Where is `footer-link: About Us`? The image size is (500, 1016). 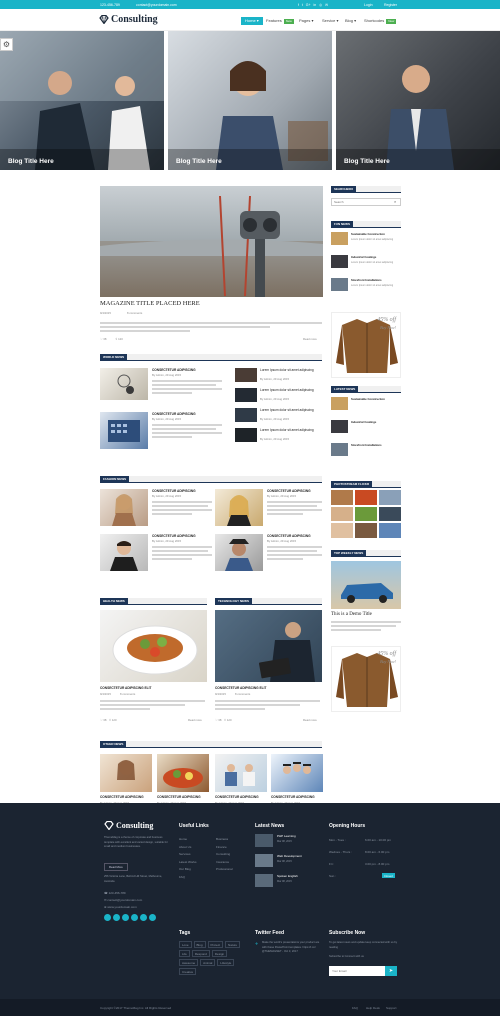
footer-link: About Us is located at coordinates (187, 848).